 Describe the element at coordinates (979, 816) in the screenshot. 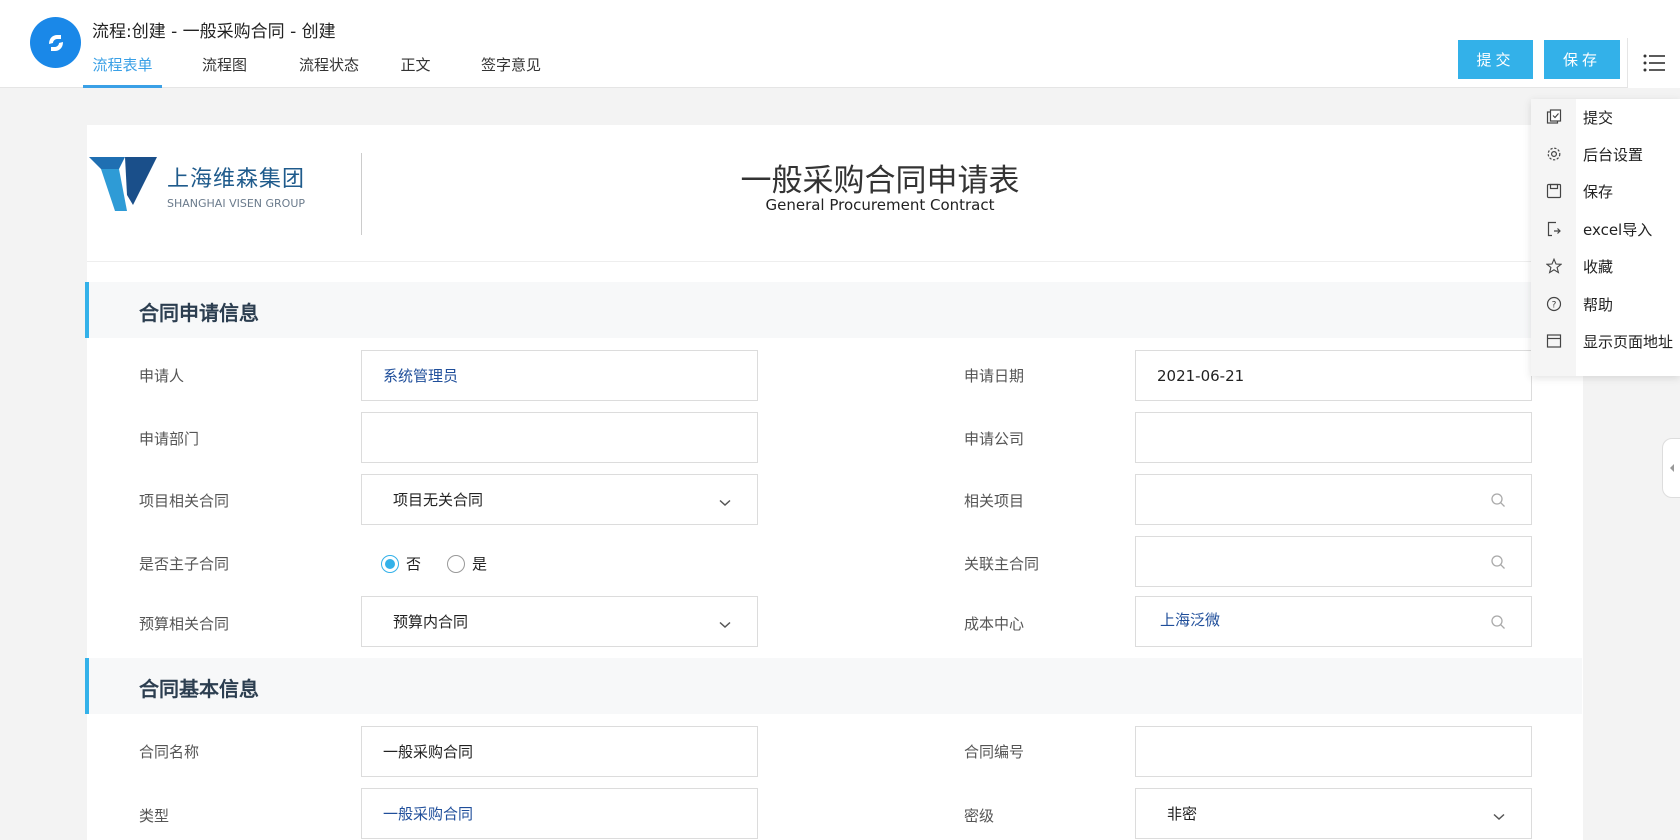

I see `secret-level-label: 密级` at that location.